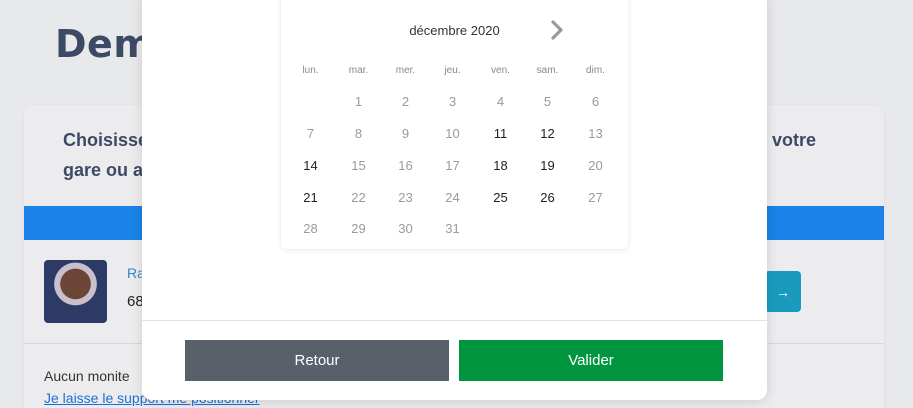 The image size is (913, 408). Describe the element at coordinates (452, 101) in the screenshot. I see `calendar-day-disabled: 3` at that location.